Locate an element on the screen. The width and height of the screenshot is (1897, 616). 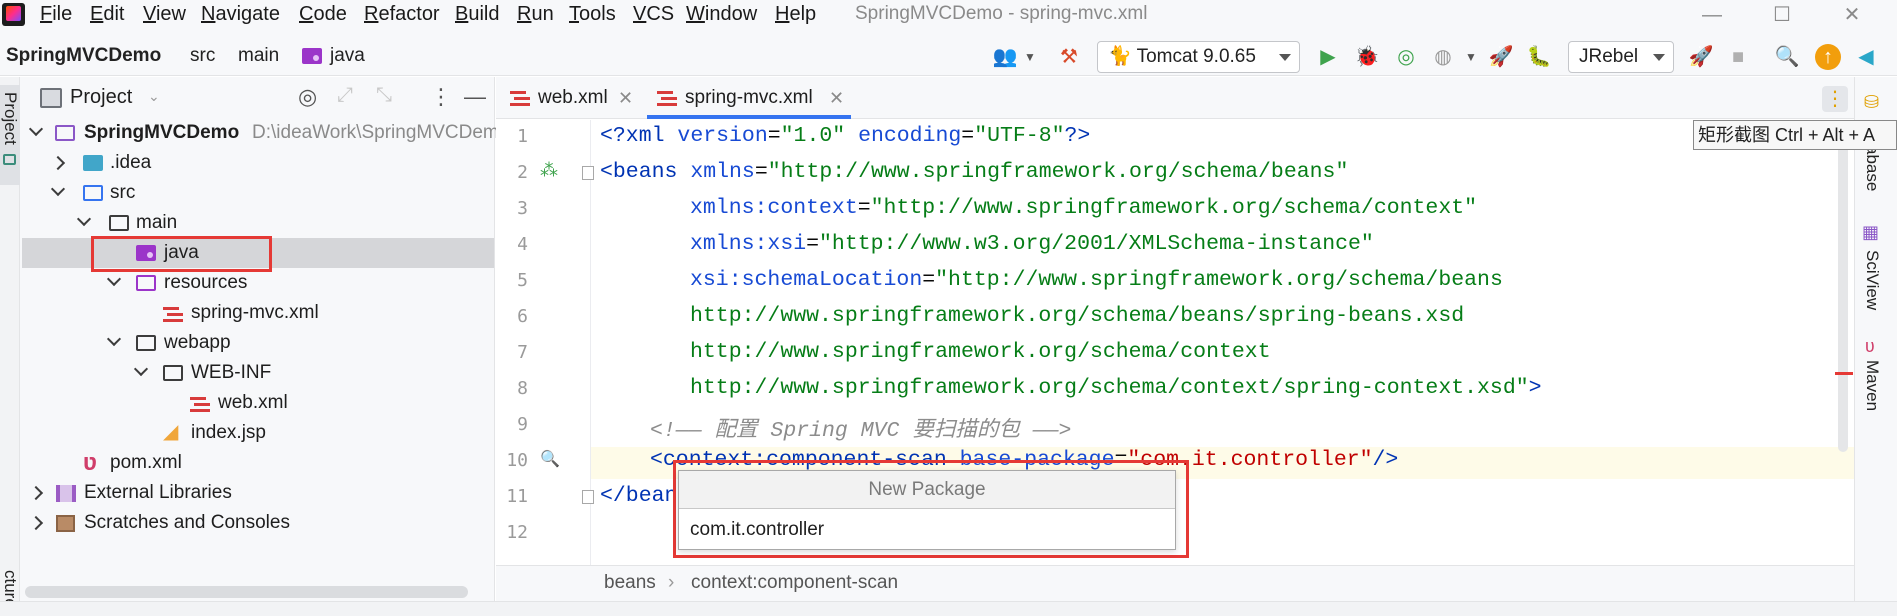
collaboration-icon: 👥 is located at coordinates (1005, 57).